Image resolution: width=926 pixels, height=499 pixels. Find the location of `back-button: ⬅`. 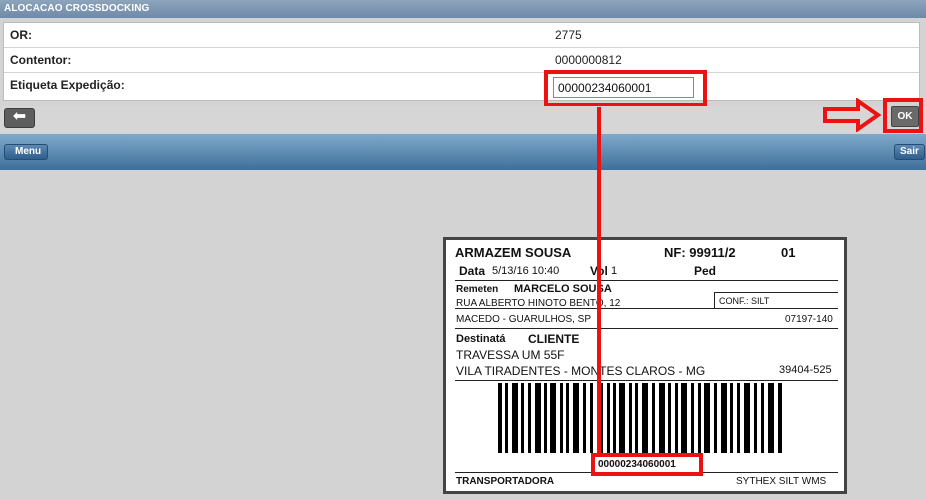

back-button: ⬅ is located at coordinates (19, 118).